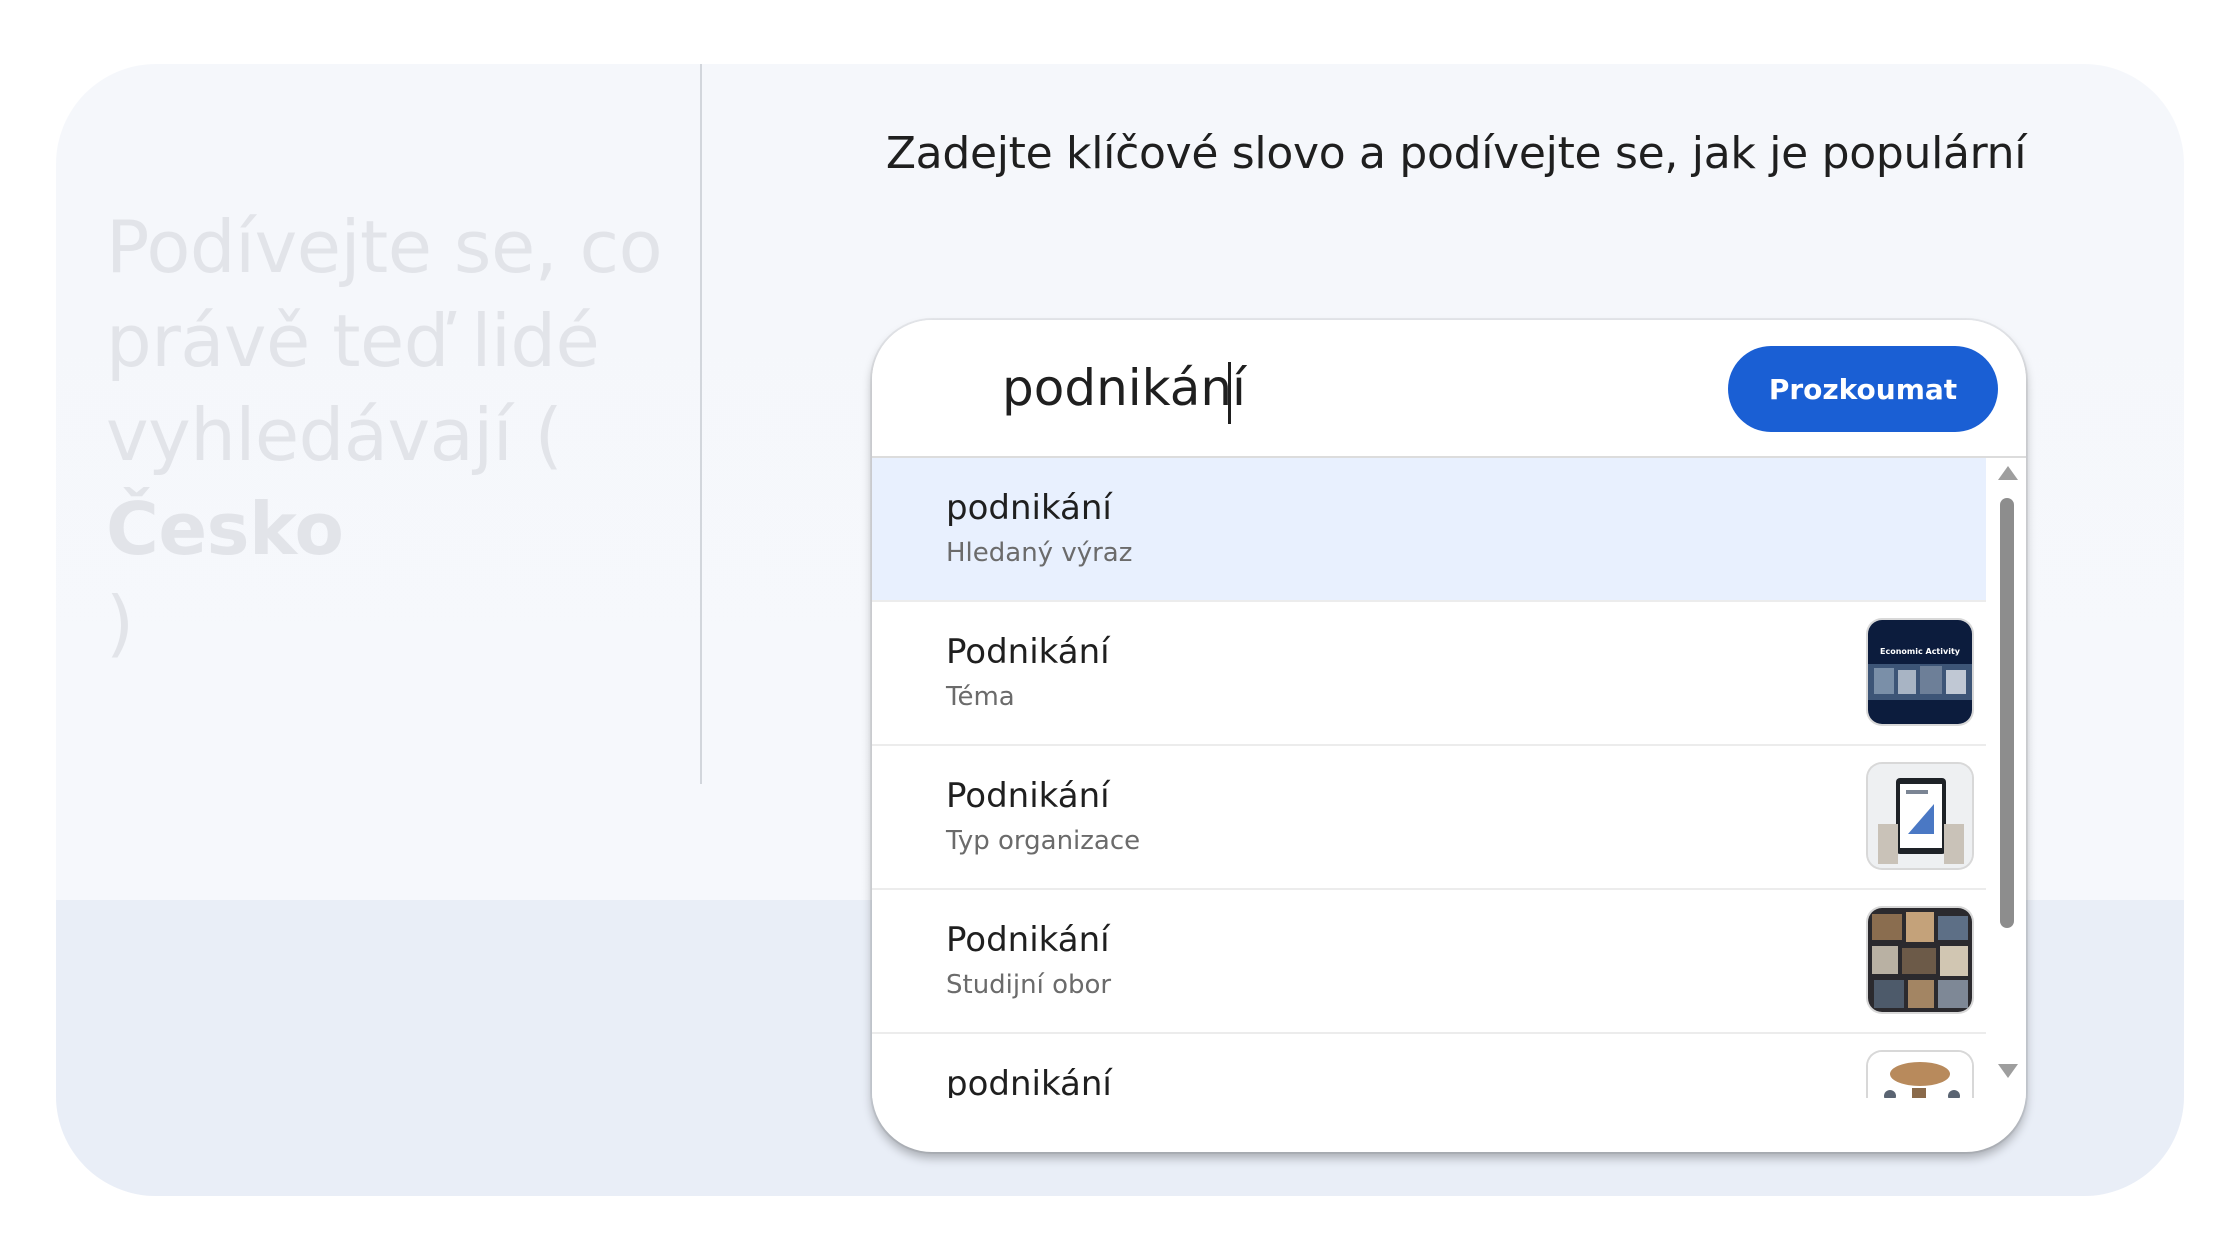 The height and width of the screenshot is (1260, 2240). What do you see at coordinates (1920, 960) in the screenshot?
I see `office-collage-thumbnail` at bounding box center [1920, 960].